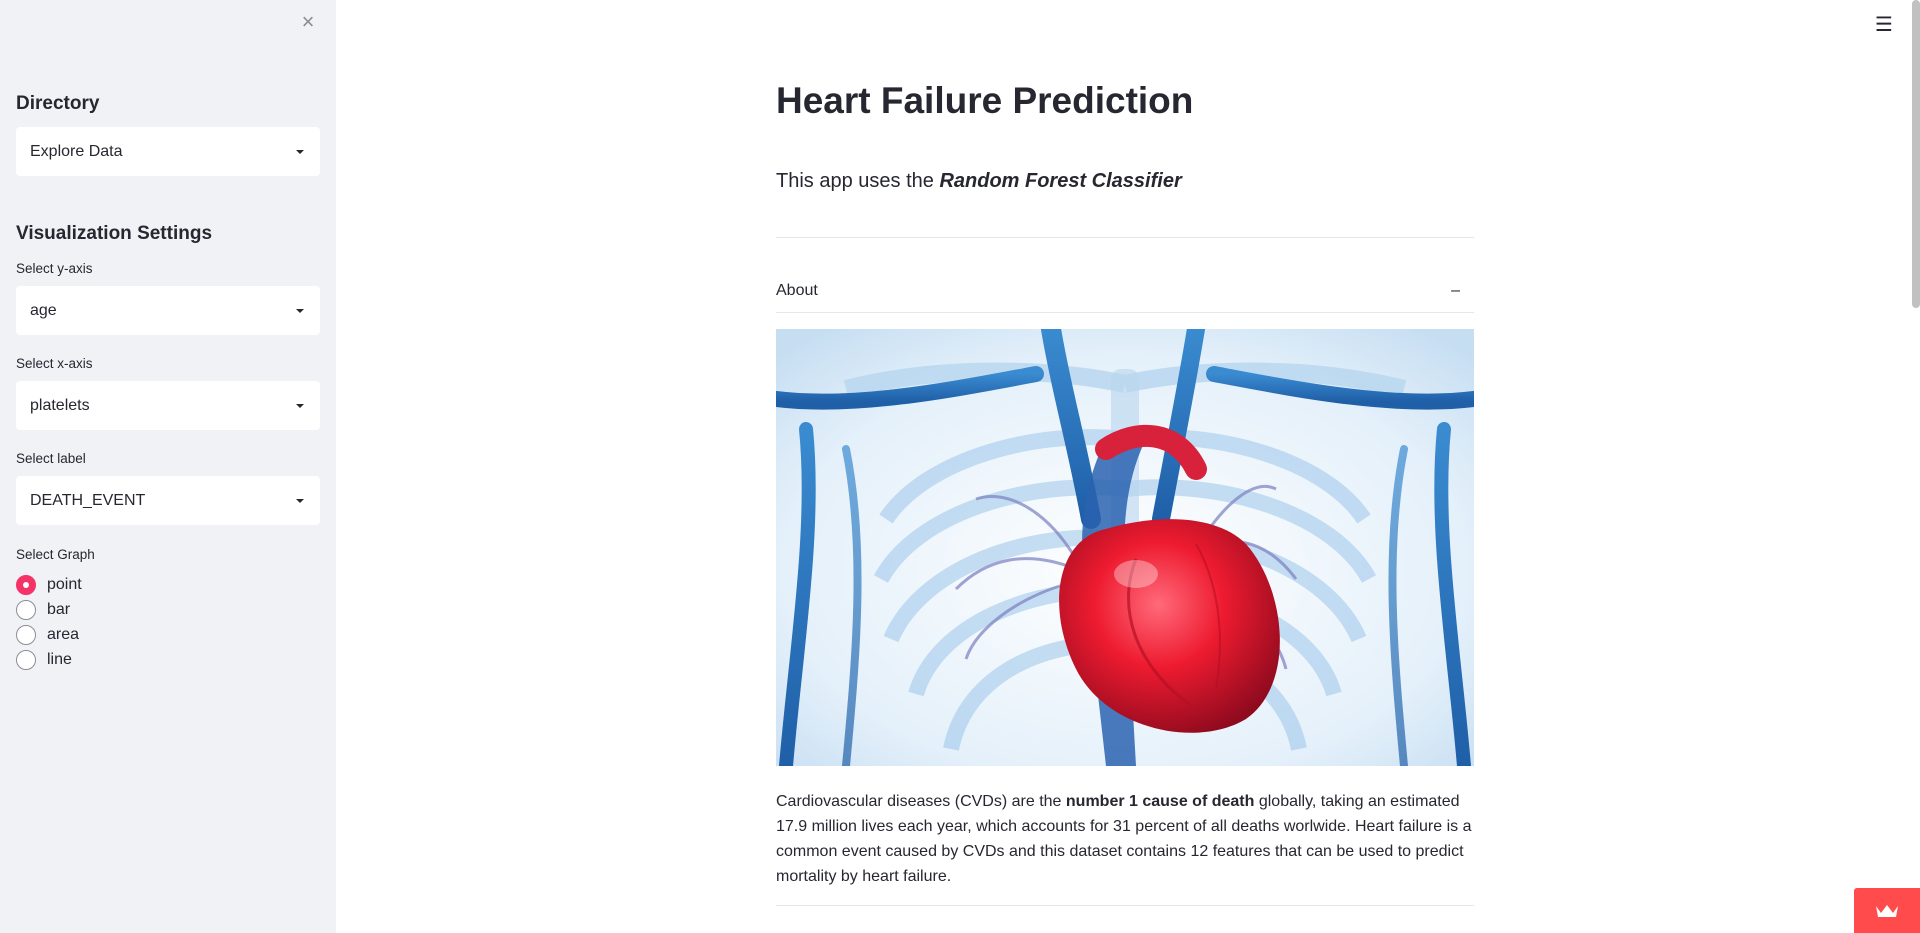  Describe the element at coordinates (1125, 291) in the screenshot. I see `about-expander-header: About –` at that location.